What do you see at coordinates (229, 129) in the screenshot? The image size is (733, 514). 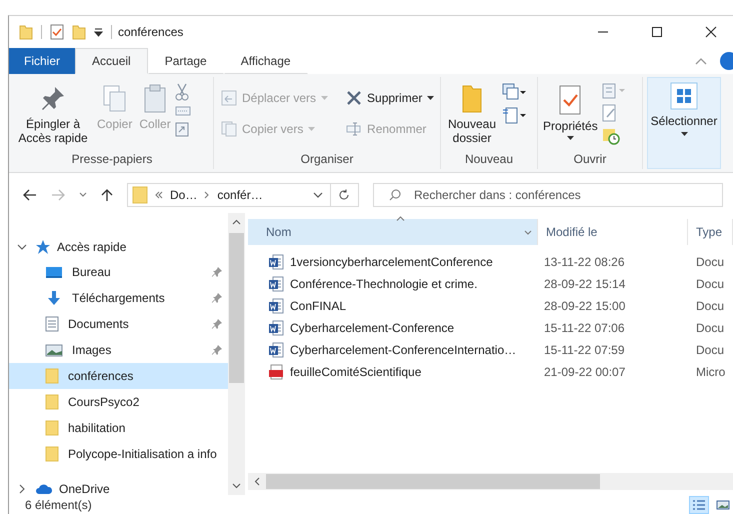 I see `copy-icon` at bounding box center [229, 129].